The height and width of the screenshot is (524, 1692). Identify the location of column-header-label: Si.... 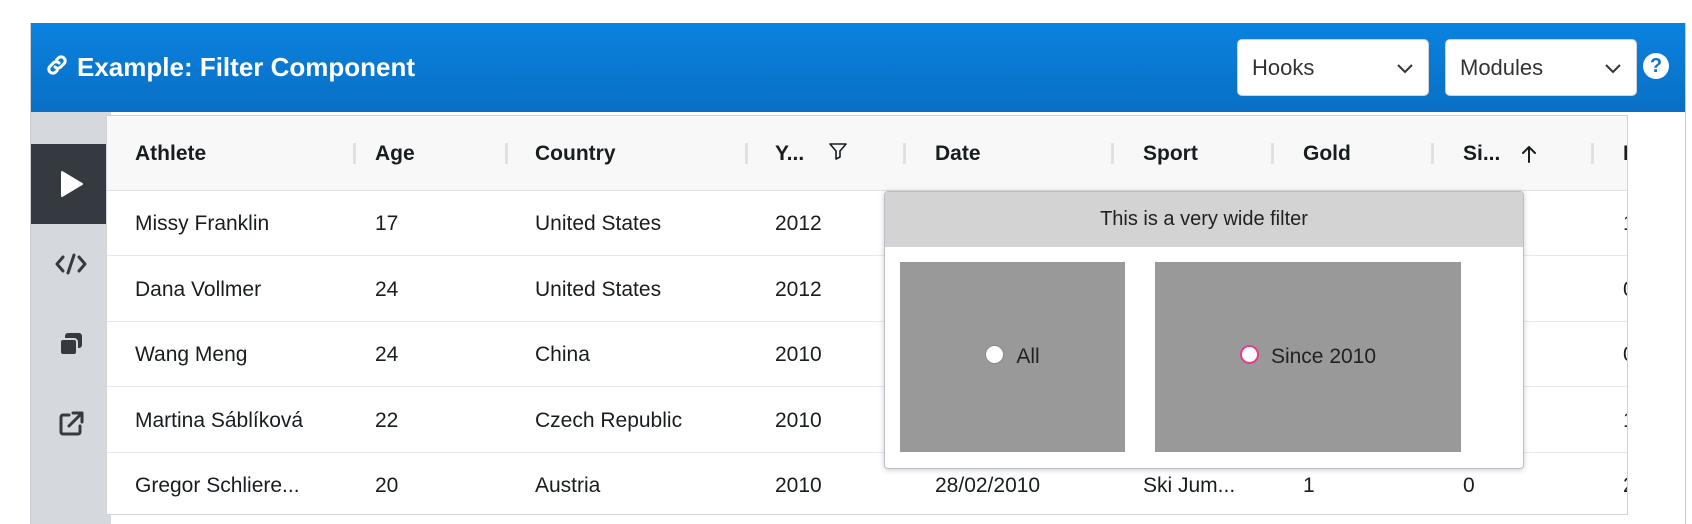
(1482, 153).